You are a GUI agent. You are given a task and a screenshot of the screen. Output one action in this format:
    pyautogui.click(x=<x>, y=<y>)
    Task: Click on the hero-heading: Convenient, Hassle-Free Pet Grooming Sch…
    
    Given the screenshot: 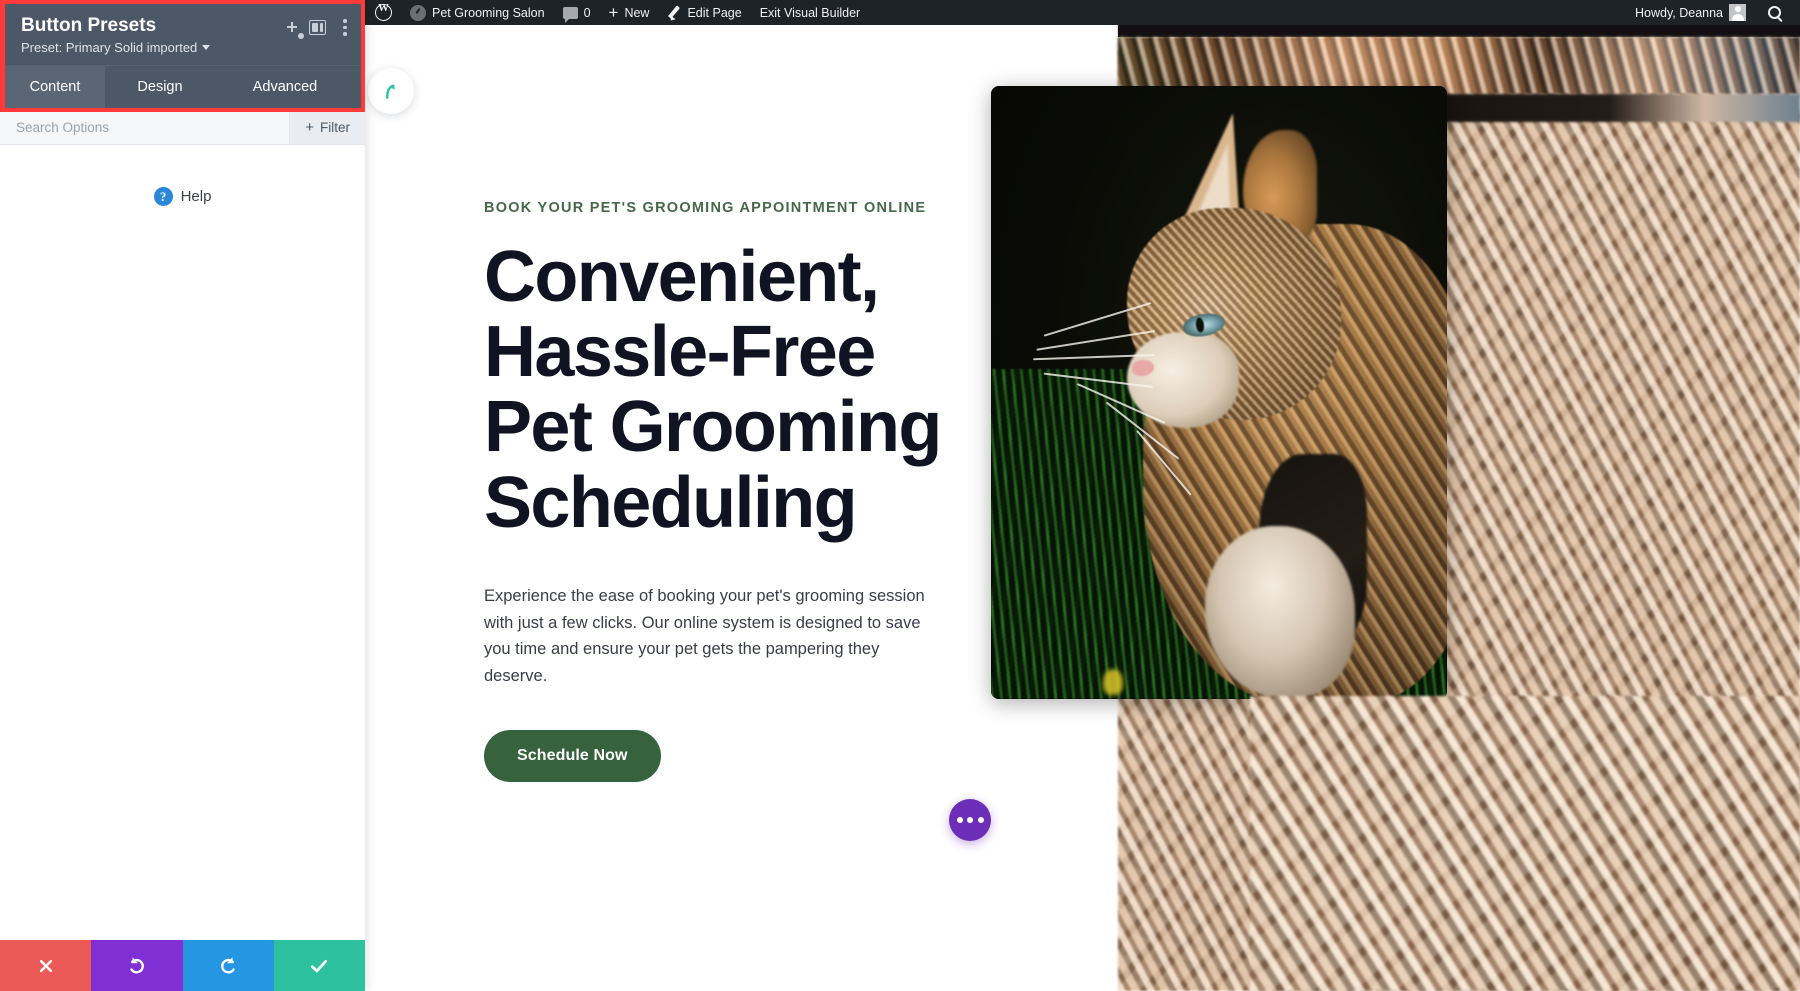 What is the action you would take?
    pyautogui.click(x=713, y=390)
    